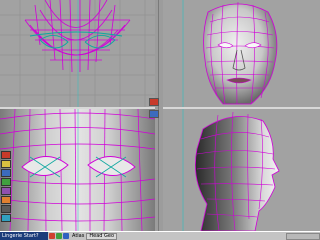  Describe the element at coordinates (6, 209) in the screenshot. I see `camera-tool-icon` at that location.